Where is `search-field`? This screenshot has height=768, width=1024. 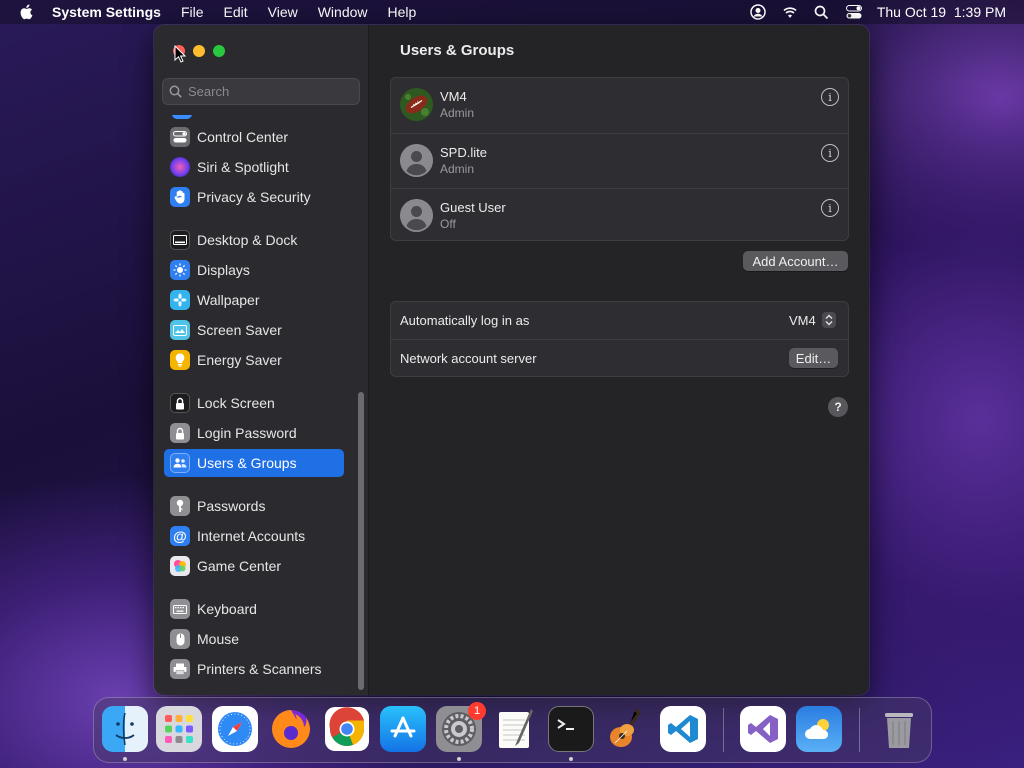 search-field is located at coordinates (261, 91).